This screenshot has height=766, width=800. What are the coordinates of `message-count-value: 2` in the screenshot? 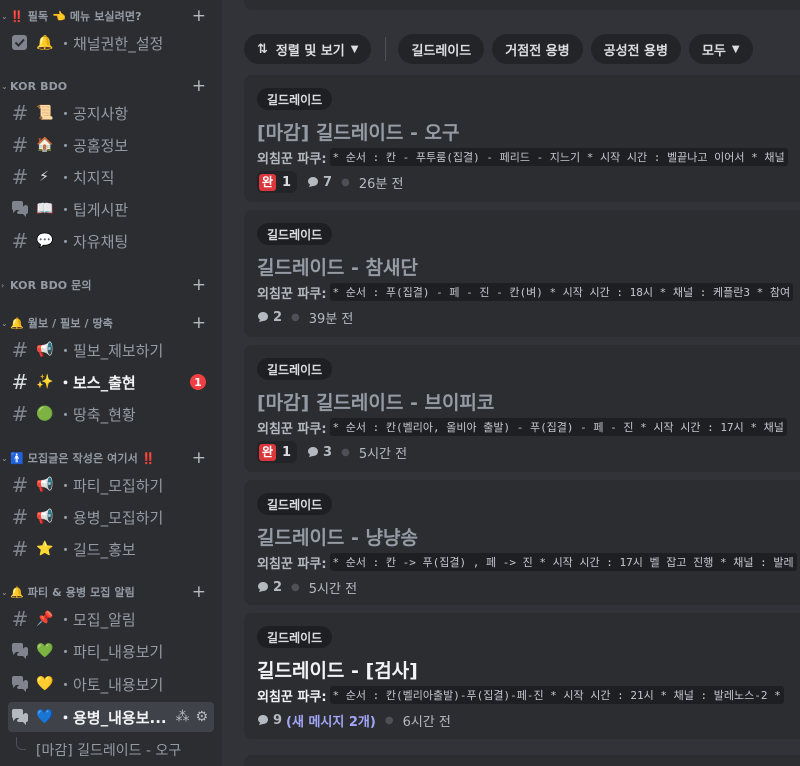 It's located at (278, 317).